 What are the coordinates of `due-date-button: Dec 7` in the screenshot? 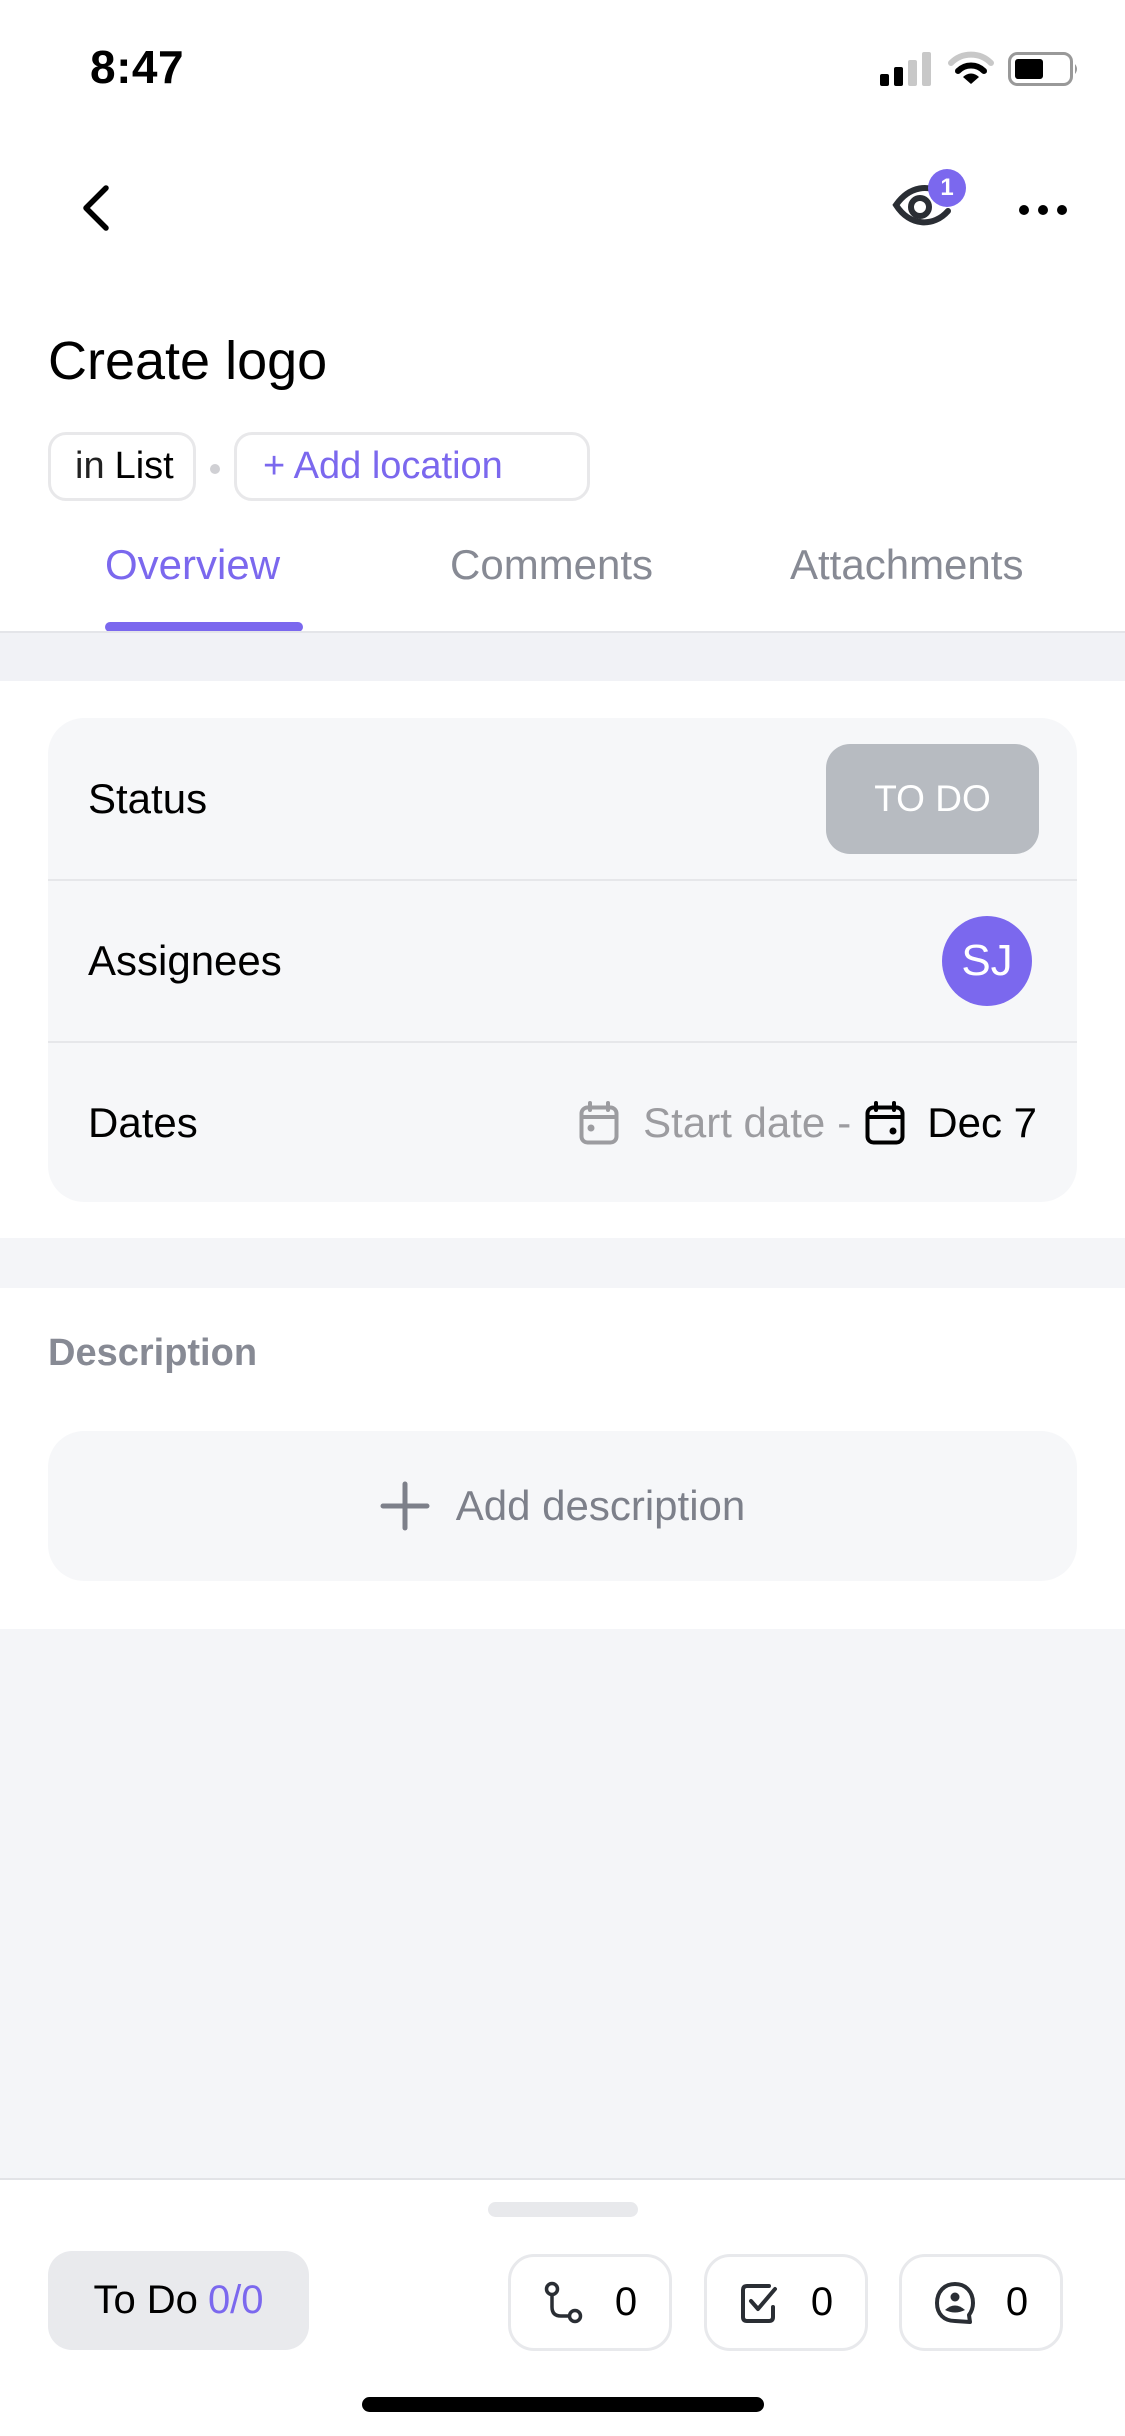 It's located at (982, 1123).